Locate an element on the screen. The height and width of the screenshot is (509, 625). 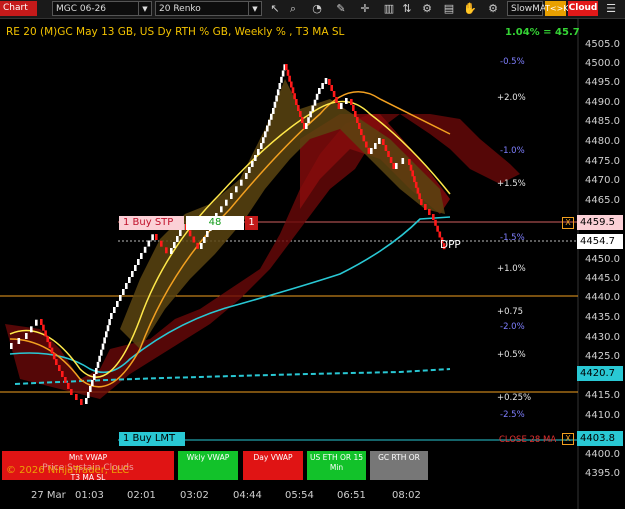
time-tick: 05:54 is located at coordinates (299, 495).